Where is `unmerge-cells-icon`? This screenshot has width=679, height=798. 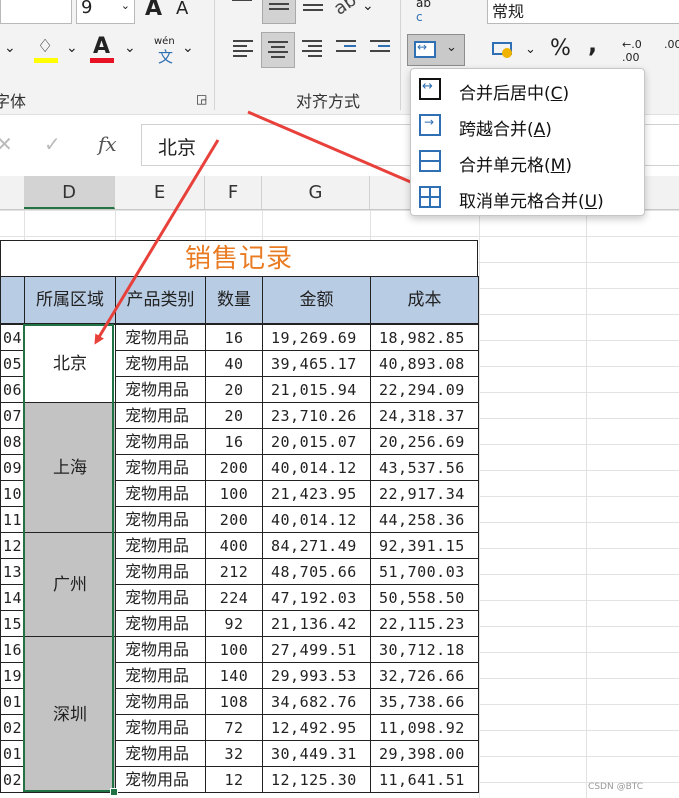
unmerge-cells-icon is located at coordinates (430, 197).